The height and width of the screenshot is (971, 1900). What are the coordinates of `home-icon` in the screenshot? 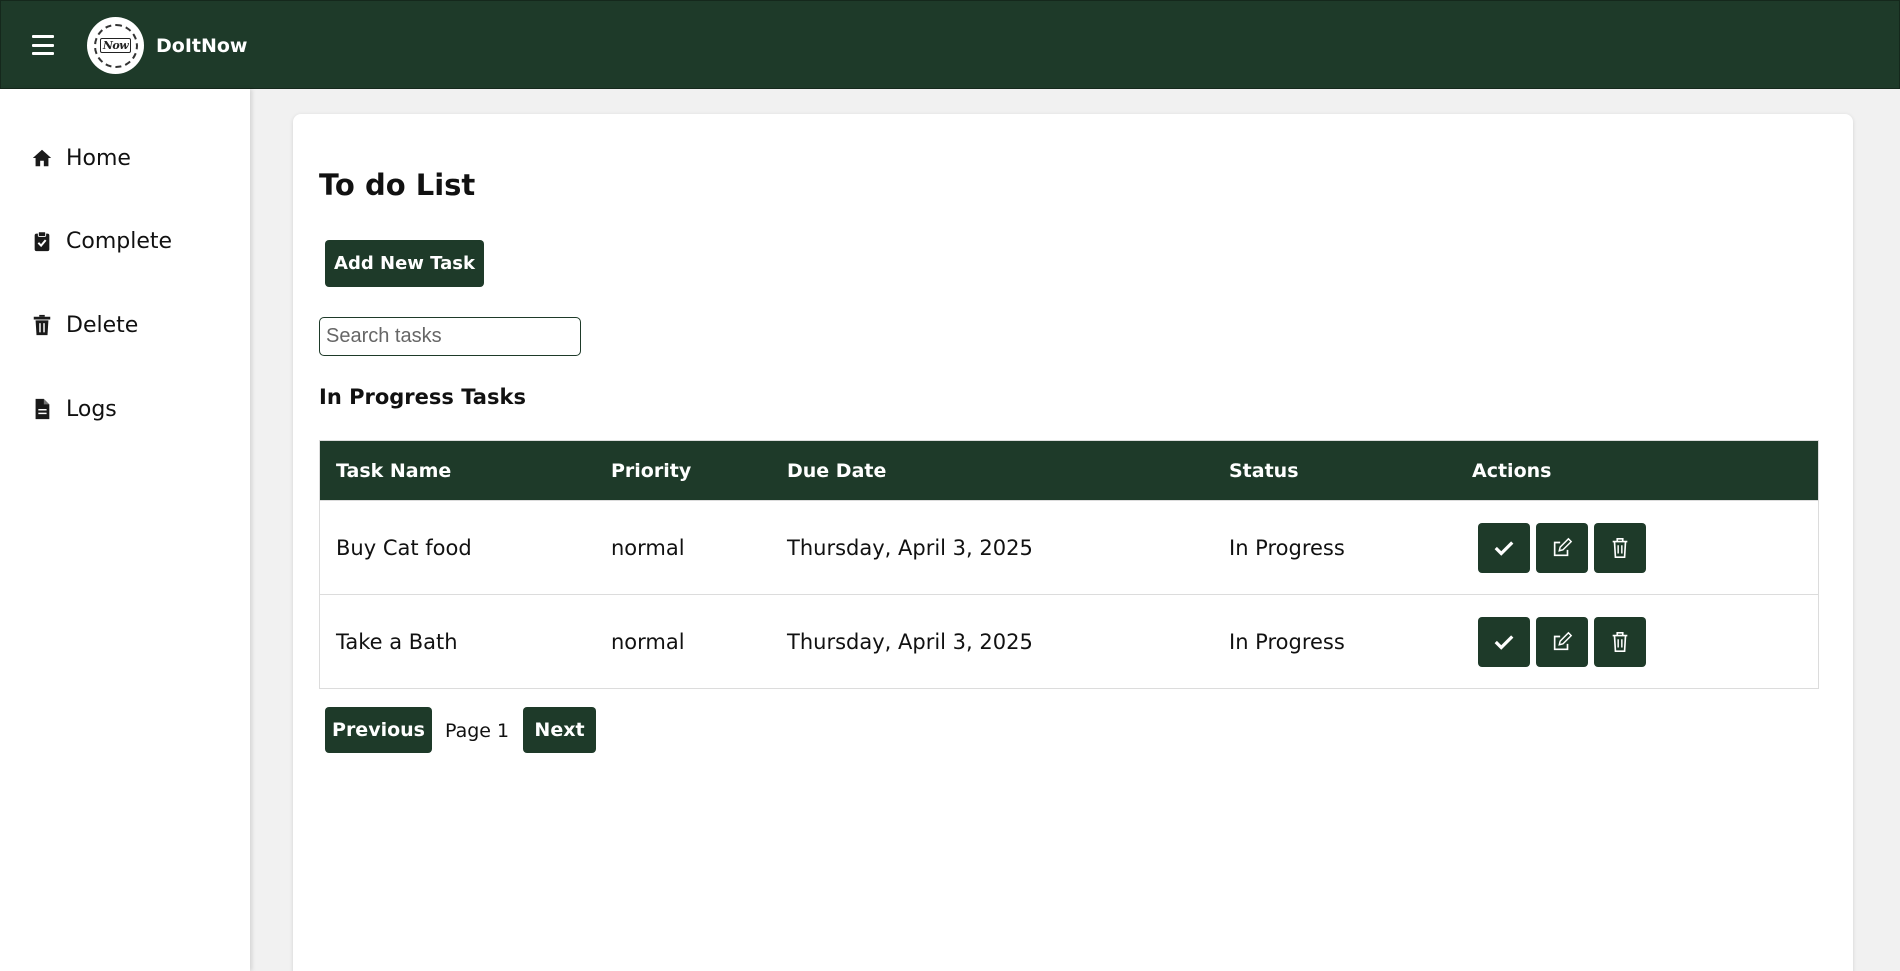 It's located at (42, 158).